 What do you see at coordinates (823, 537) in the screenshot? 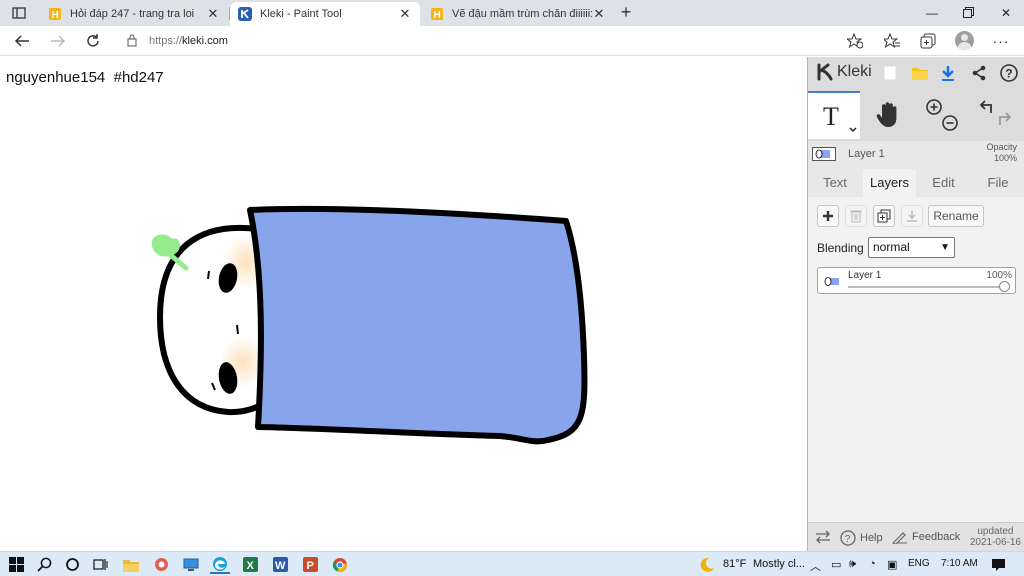
I see `swap-sides-icon` at bounding box center [823, 537].